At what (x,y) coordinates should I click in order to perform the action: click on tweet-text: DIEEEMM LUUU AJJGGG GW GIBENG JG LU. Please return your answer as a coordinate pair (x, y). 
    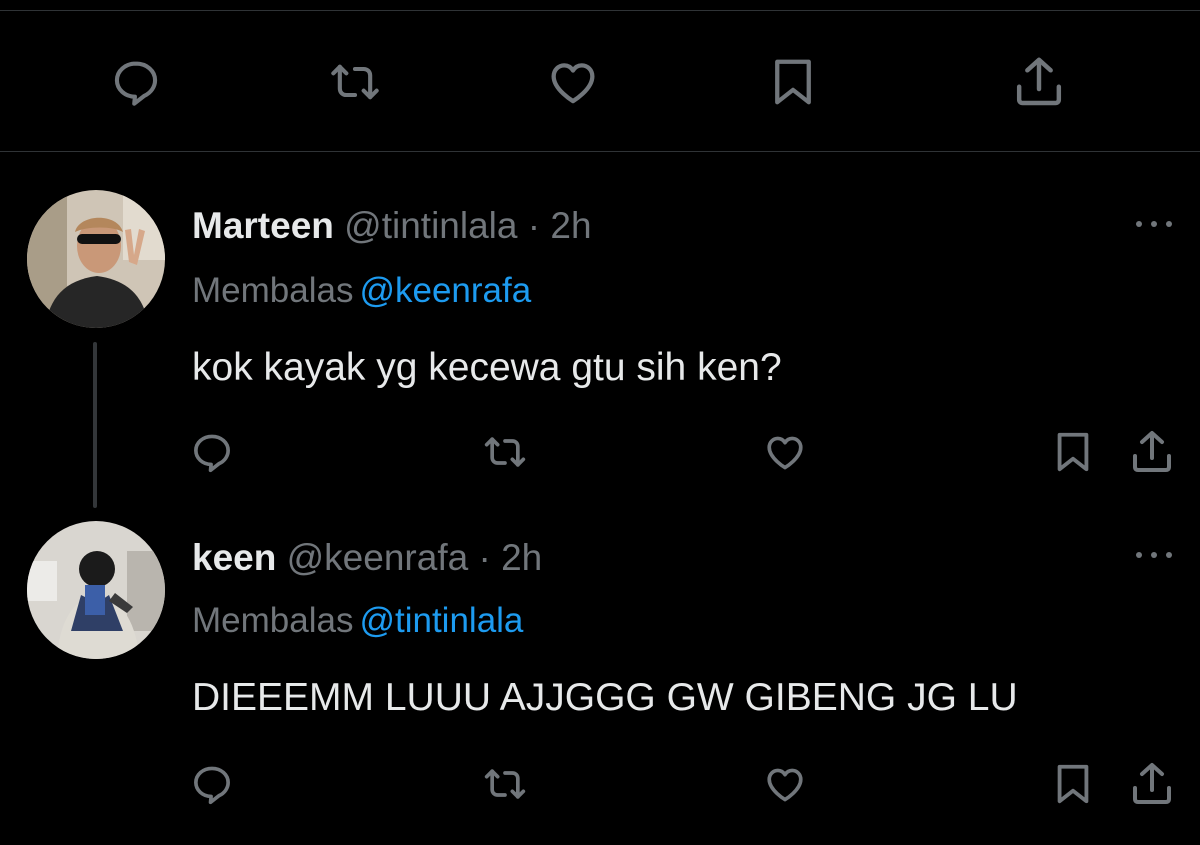
    Looking at the image, I should click on (605, 697).